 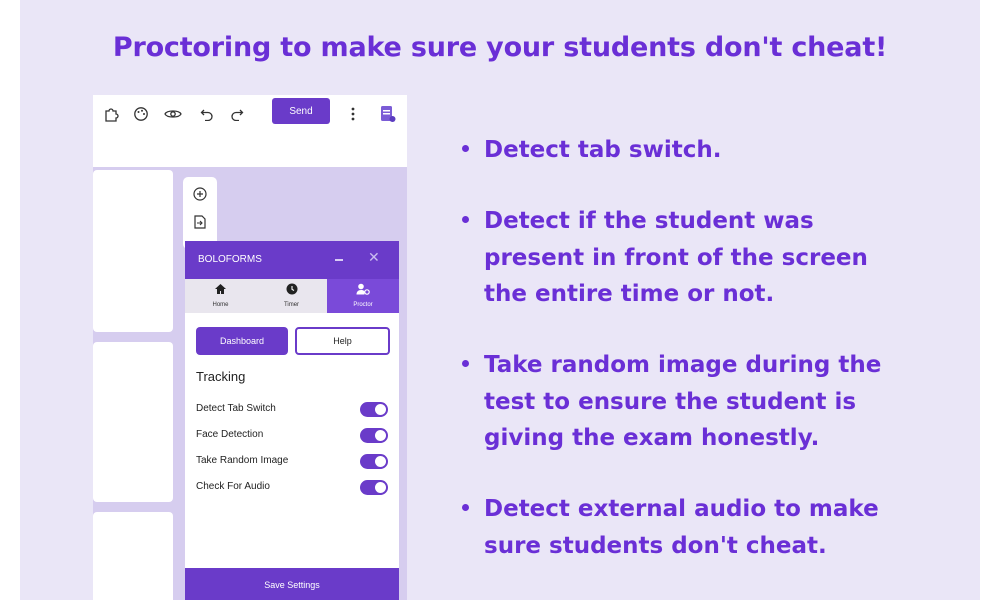 I want to click on save-settings-button: Save Settings, so click(x=292, y=584).